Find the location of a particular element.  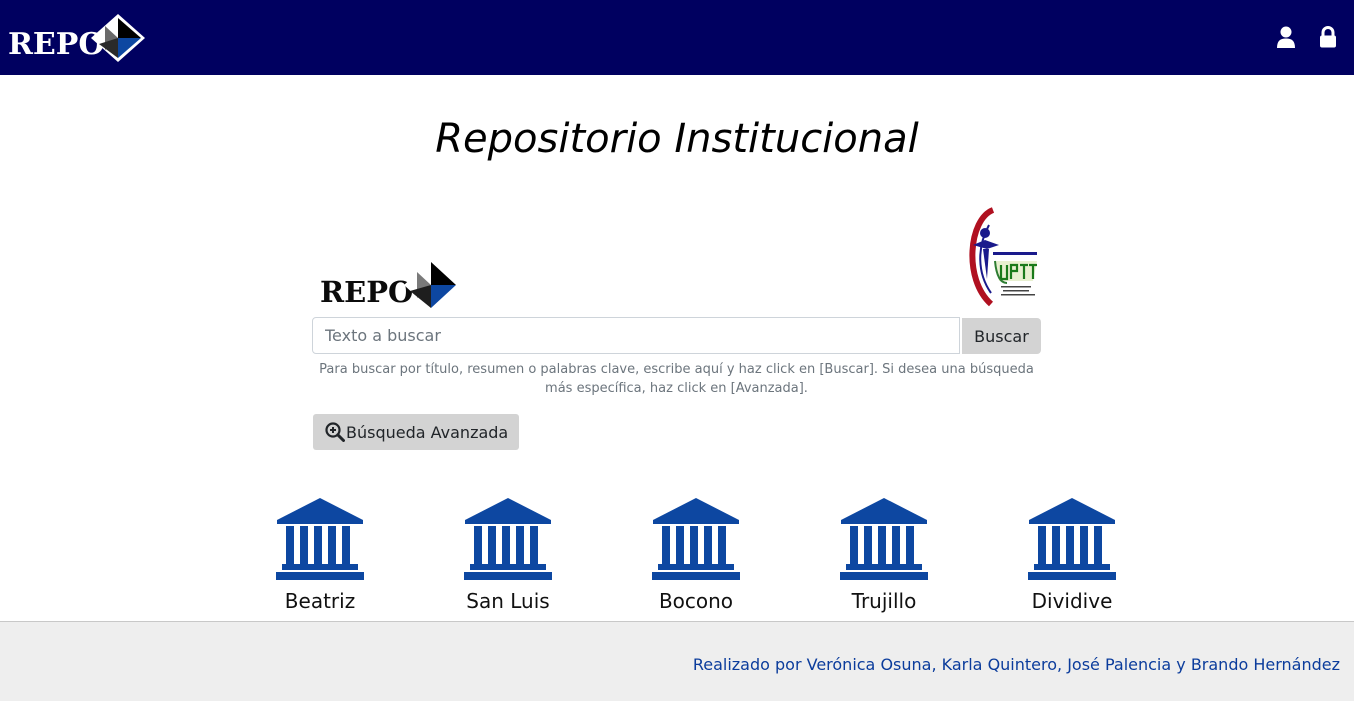

campus-label: San Luis is located at coordinates (508, 601).